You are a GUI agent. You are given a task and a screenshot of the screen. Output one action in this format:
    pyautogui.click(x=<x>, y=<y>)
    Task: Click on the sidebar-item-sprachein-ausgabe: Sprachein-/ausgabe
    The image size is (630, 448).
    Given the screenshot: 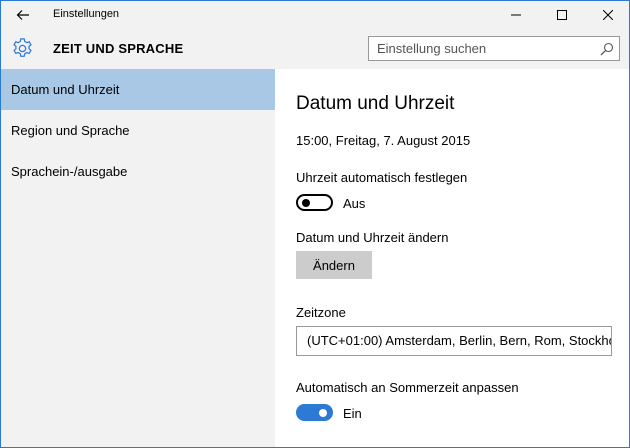 What is the action you would take?
    pyautogui.click(x=138, y=171)
    